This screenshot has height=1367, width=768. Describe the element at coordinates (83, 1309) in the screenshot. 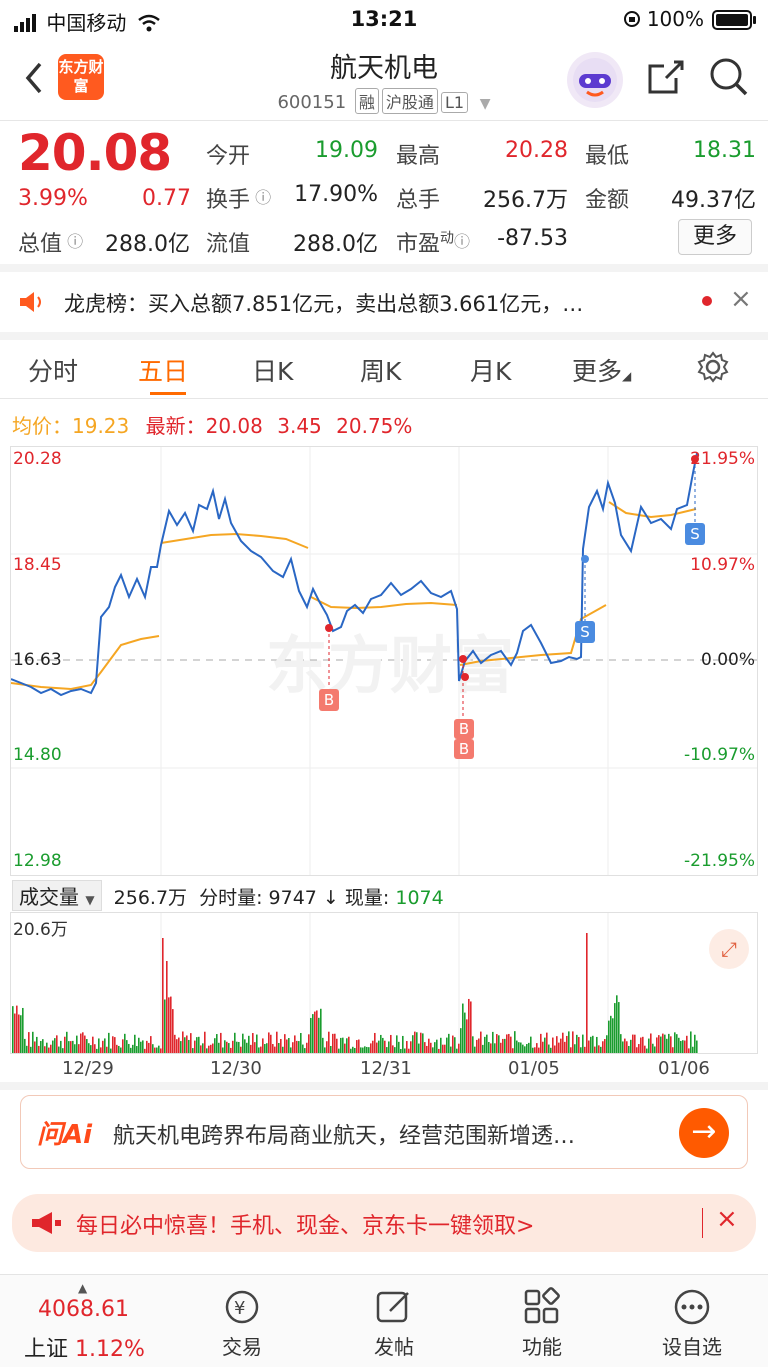

I see `index-value: 4068.61` at that location.